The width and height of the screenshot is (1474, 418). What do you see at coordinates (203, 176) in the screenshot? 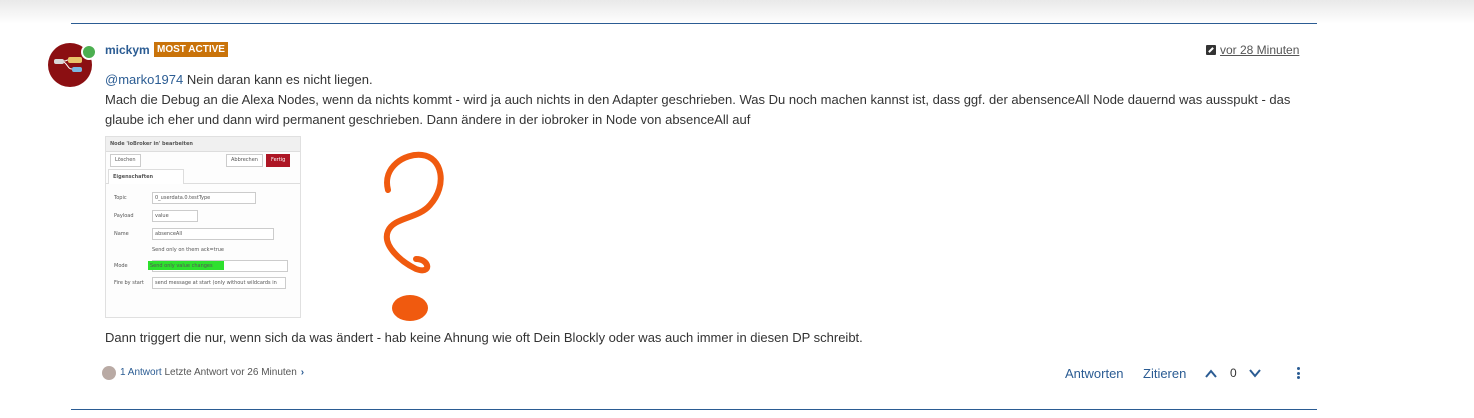
I see `screenshot-tabbar: Eigenschaften` at bounding box center [203, 176].